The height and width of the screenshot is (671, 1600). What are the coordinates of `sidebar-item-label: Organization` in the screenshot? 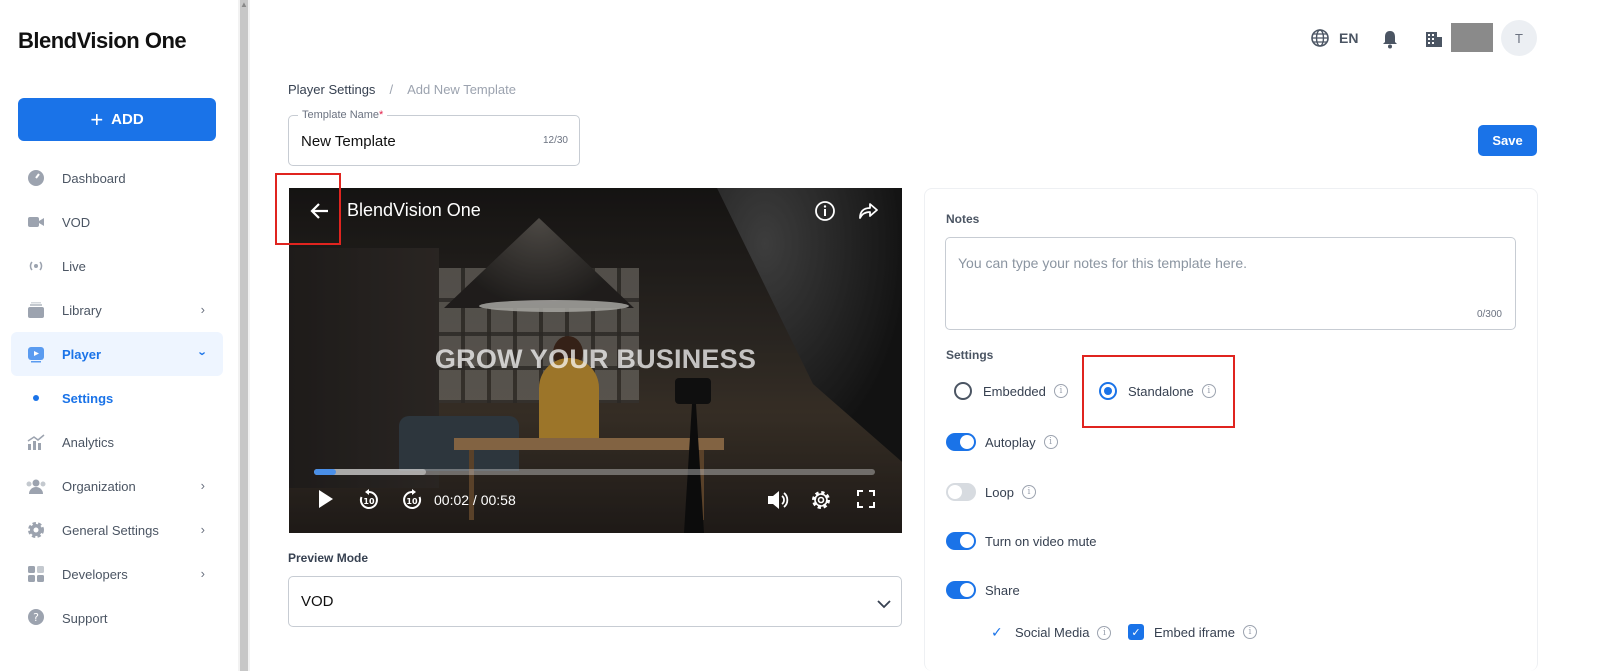 It's located at (99, 486).